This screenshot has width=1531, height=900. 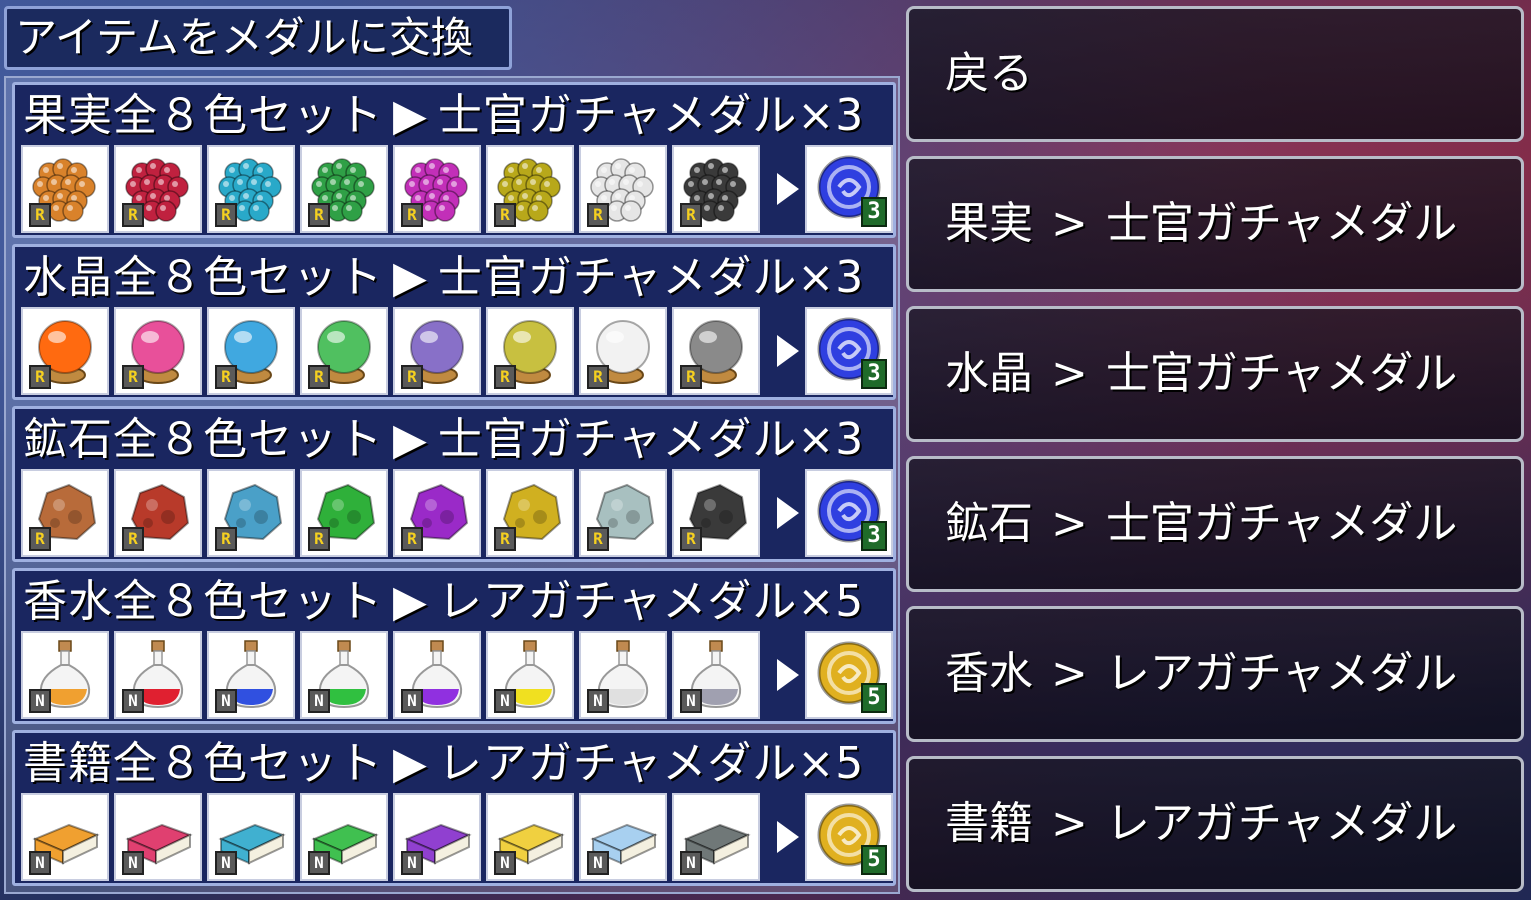 I want to click on set-header: 香水全８色セット ▶ レアガチャメダル×5, so click(x=455, y=602).